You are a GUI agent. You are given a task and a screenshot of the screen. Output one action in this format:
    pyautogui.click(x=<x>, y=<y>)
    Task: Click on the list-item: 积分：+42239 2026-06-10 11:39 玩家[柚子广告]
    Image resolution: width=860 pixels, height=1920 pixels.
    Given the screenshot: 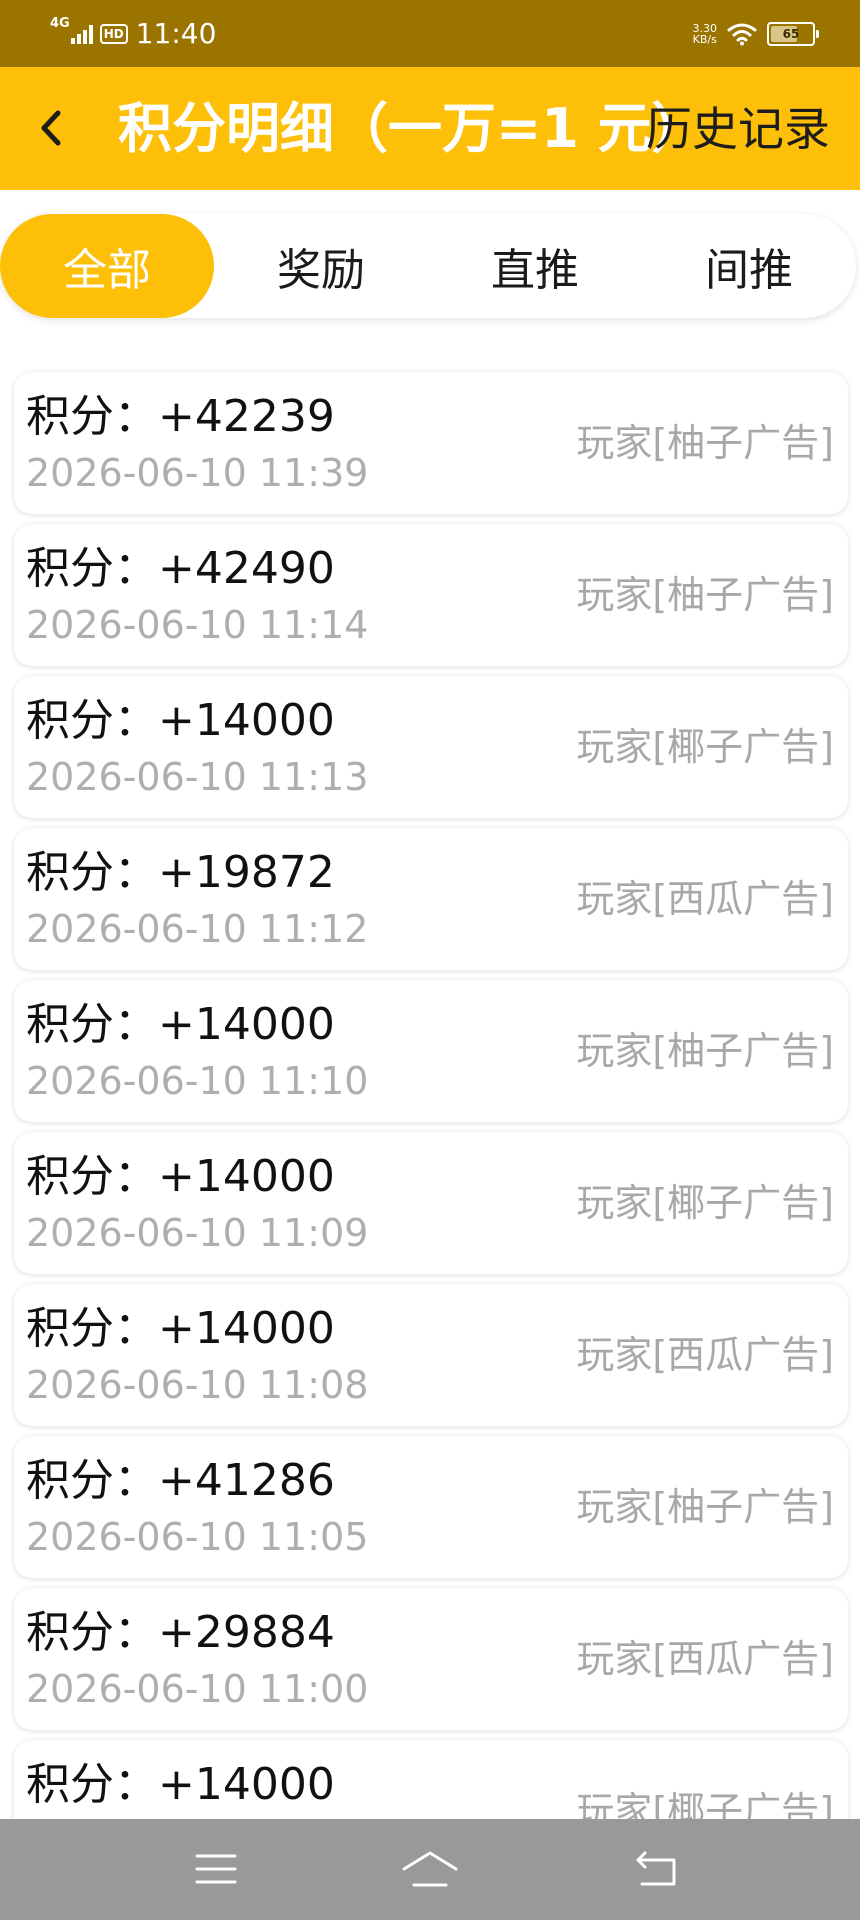 What is the action you would take?
    pyautogui.click(x=431, y=443)
    